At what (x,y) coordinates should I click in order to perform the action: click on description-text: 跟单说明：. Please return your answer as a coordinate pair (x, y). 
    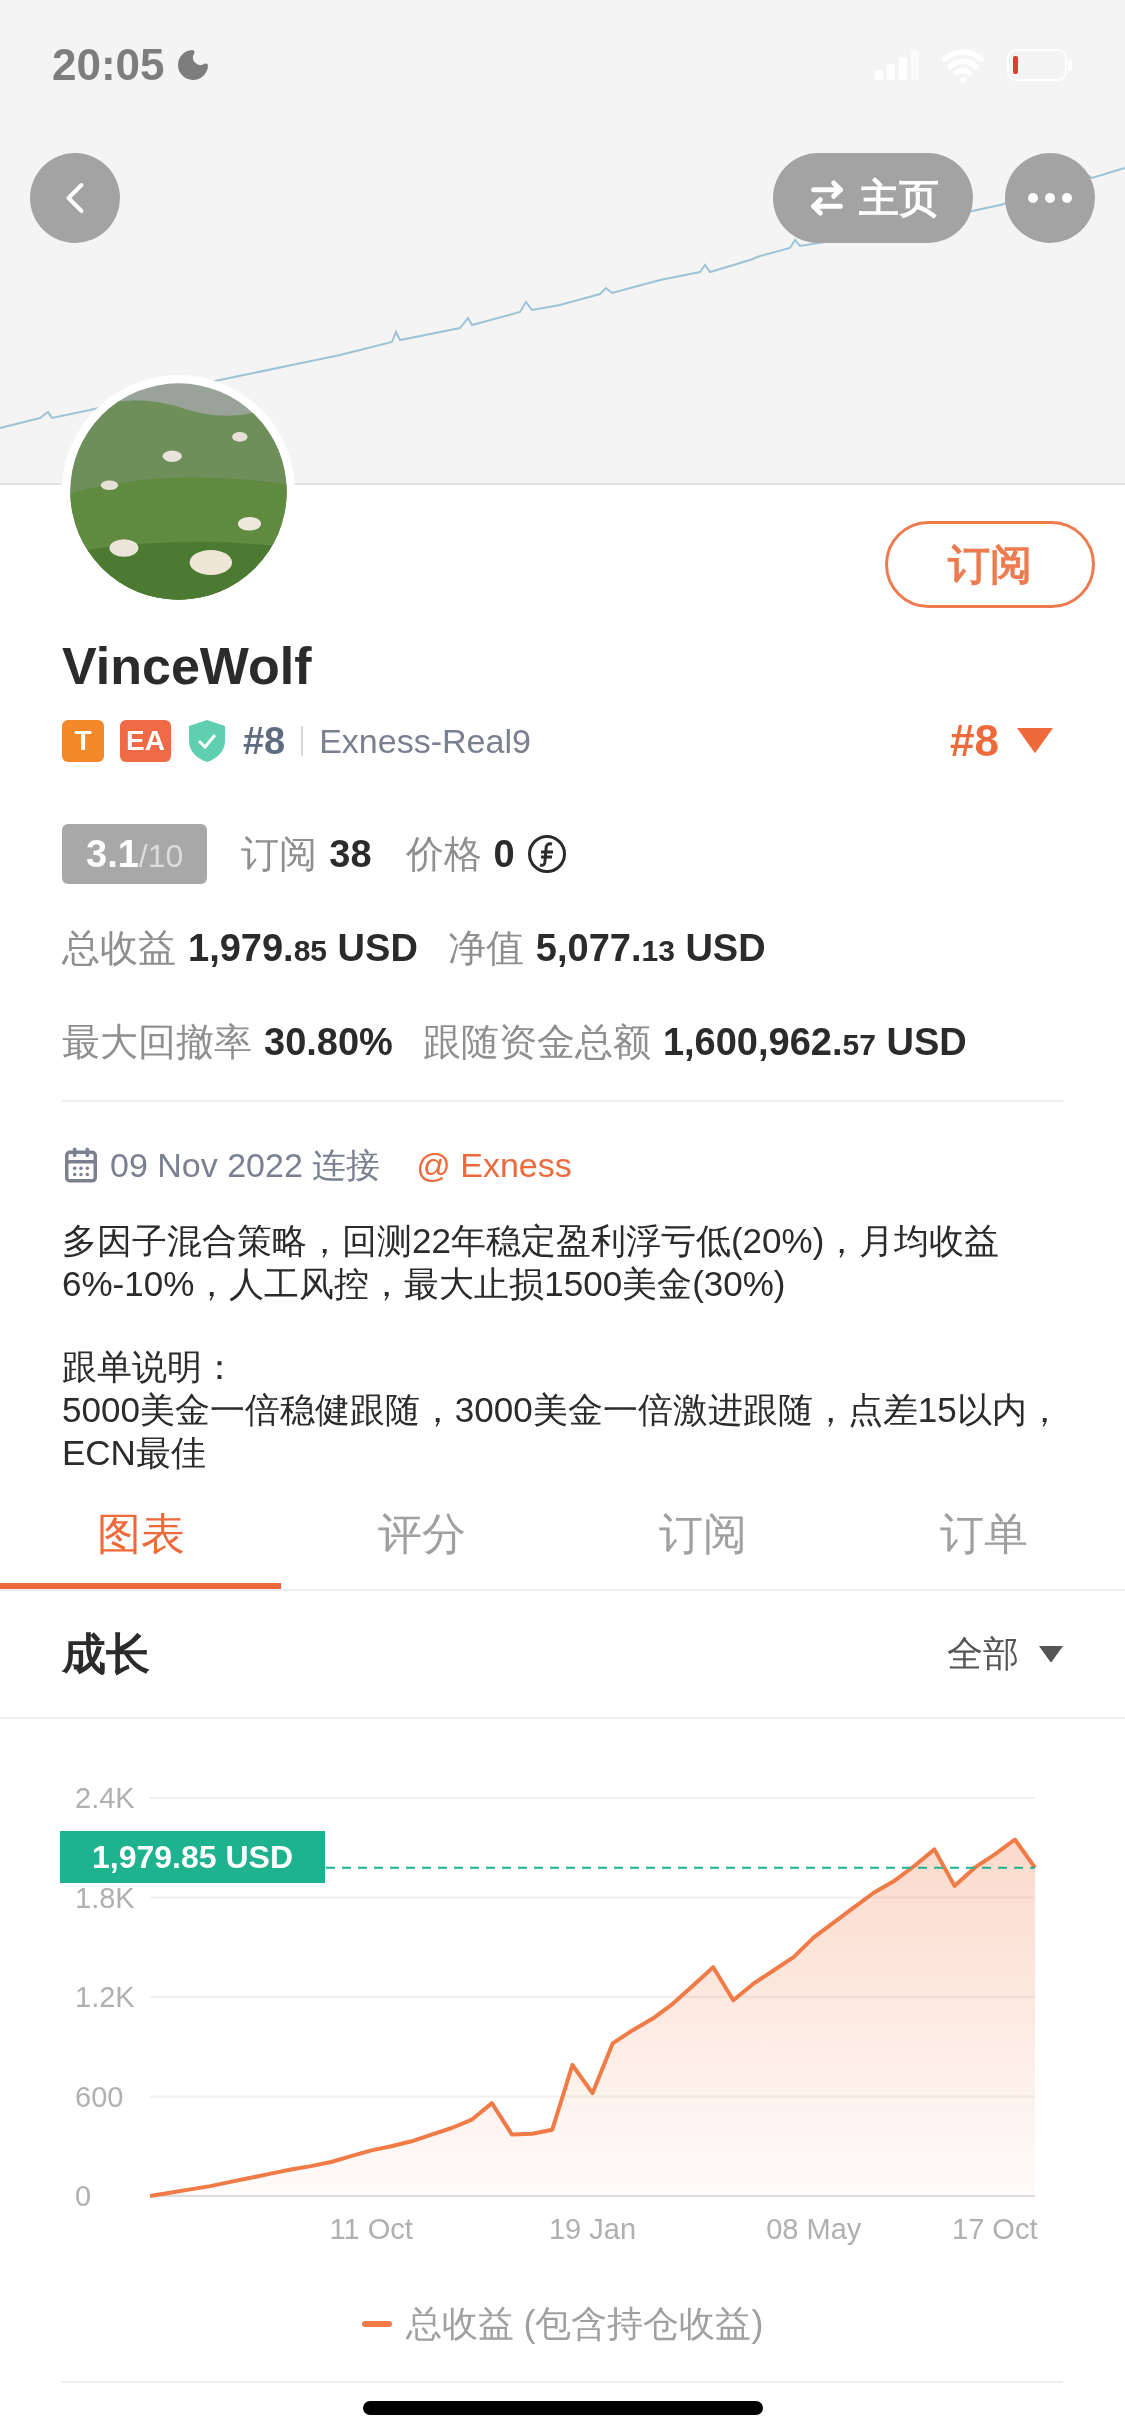
    Looking at the image, I should click on (150, 1367).